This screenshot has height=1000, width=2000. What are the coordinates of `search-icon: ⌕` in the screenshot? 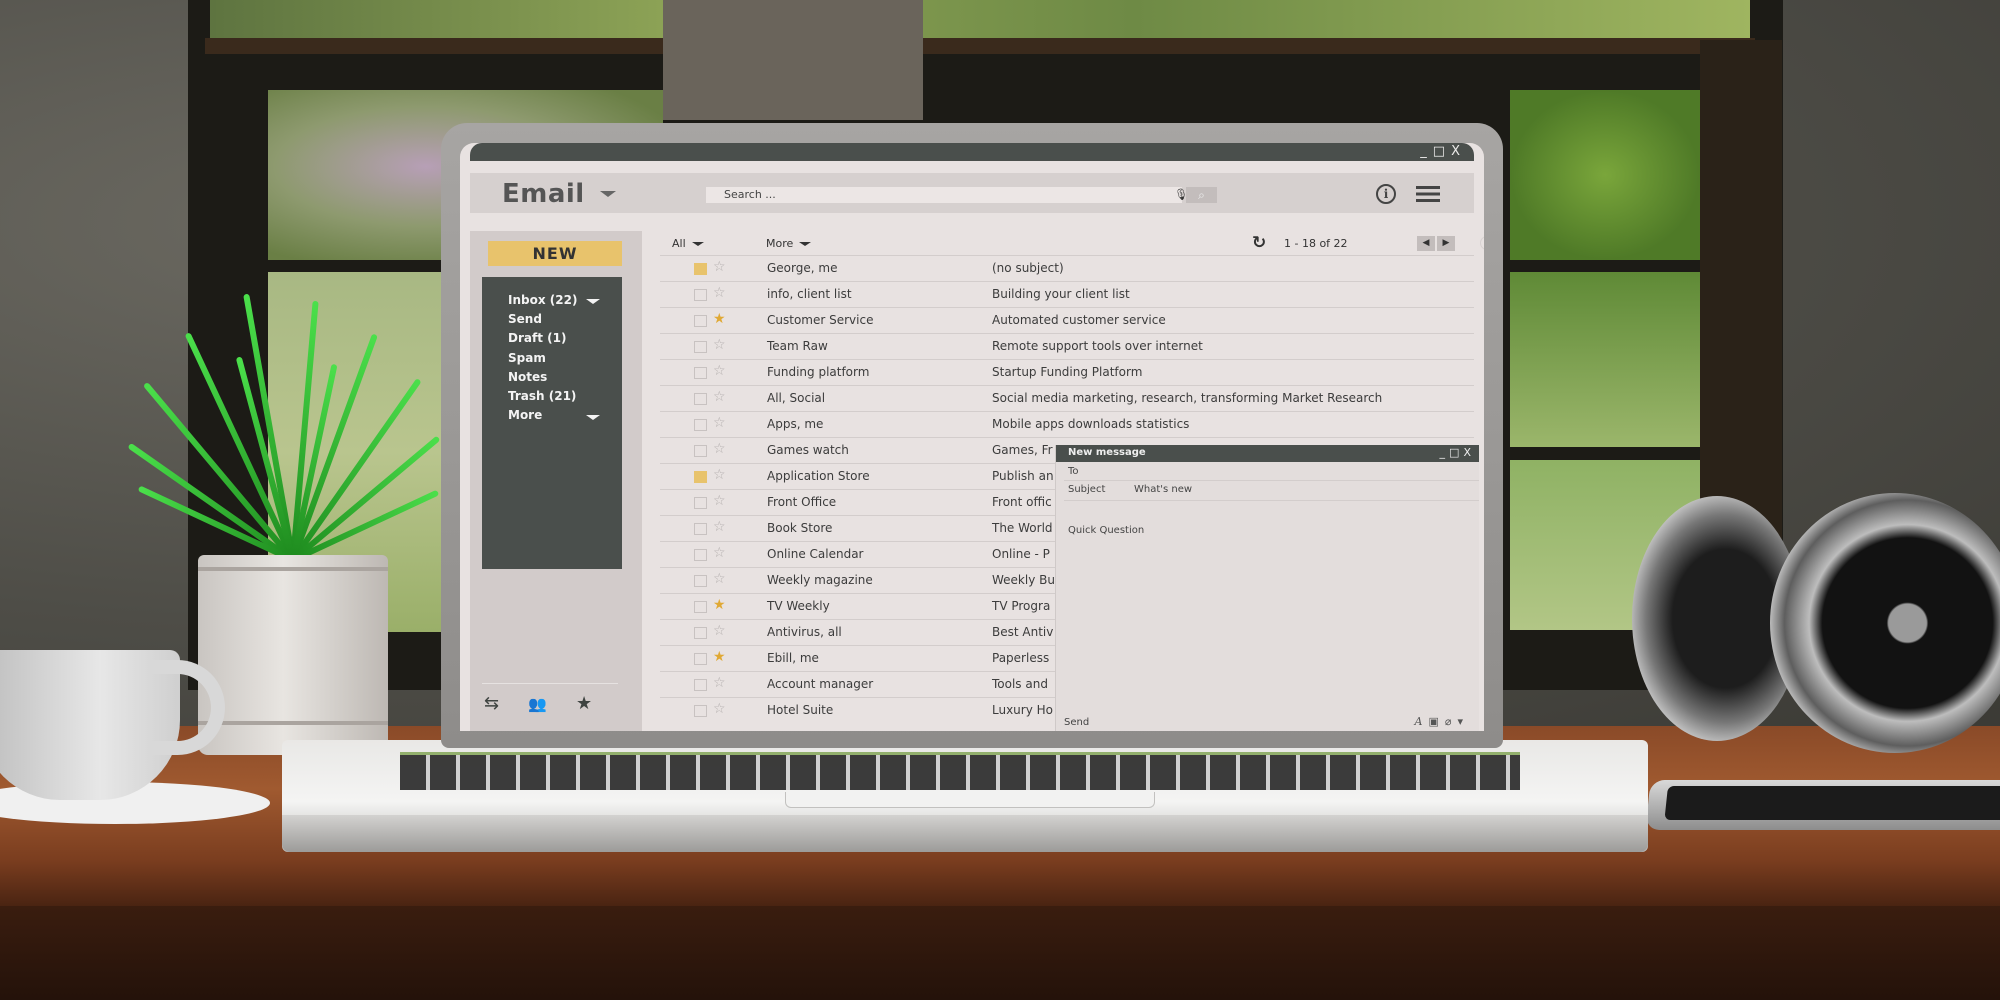 It's located at (1201, 195).